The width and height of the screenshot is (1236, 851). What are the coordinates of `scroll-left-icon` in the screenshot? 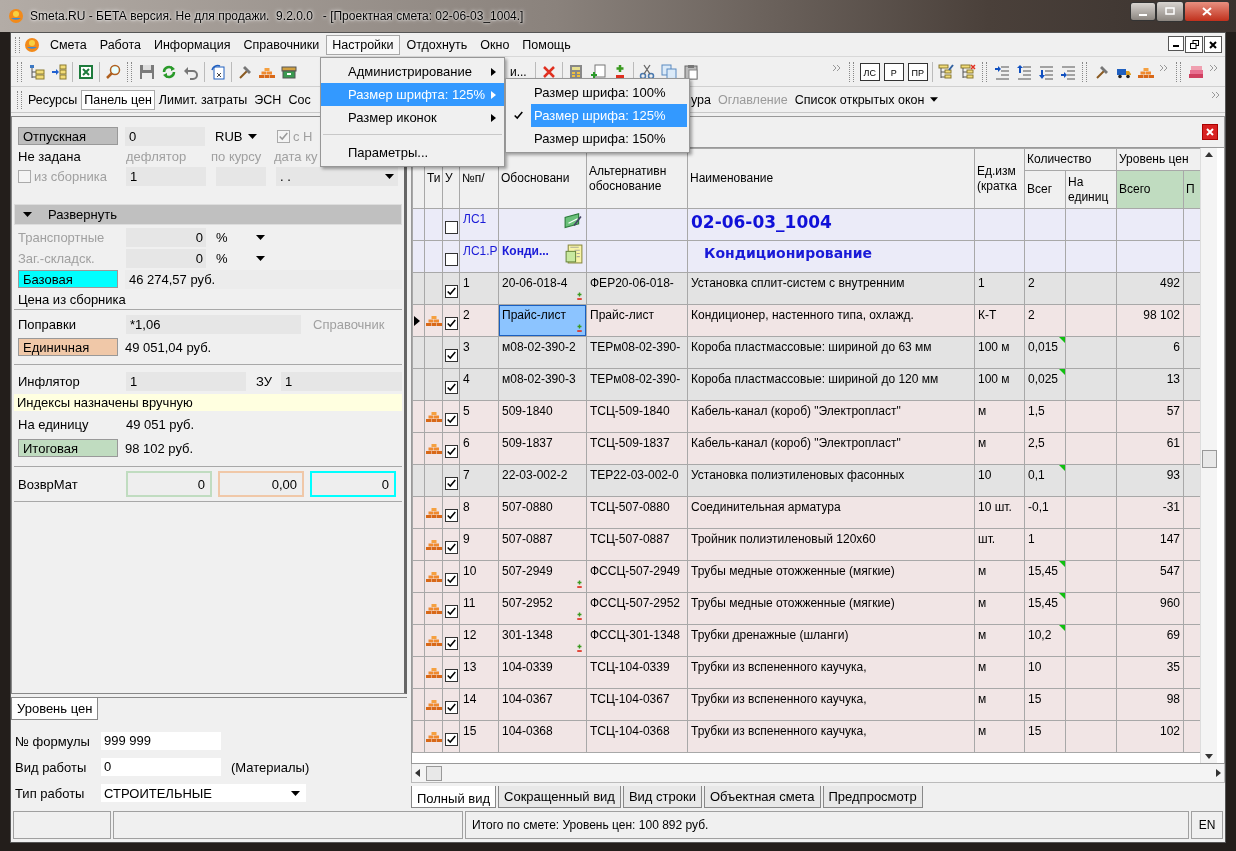 It's located at (417, 773).